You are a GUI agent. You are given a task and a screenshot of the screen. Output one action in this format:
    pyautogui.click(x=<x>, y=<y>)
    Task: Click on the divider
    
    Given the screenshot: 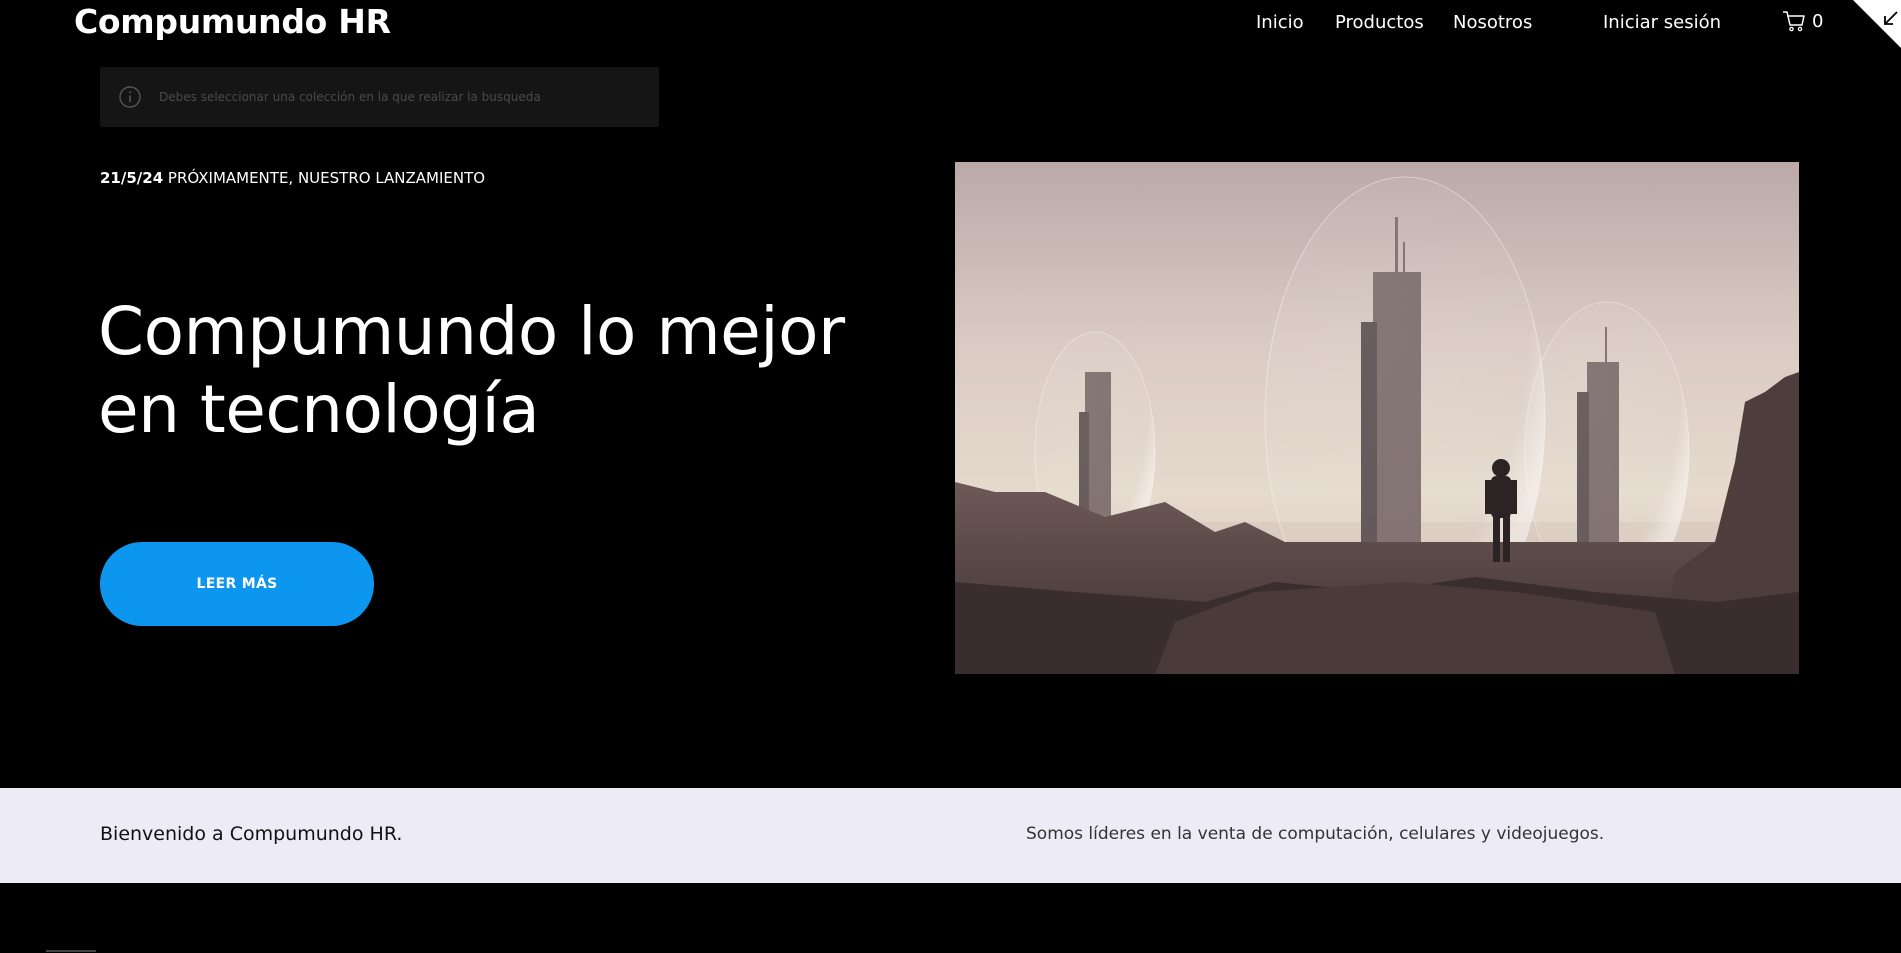 What is the action you would take?
    pyautogui.click(x=71, y=951)
    